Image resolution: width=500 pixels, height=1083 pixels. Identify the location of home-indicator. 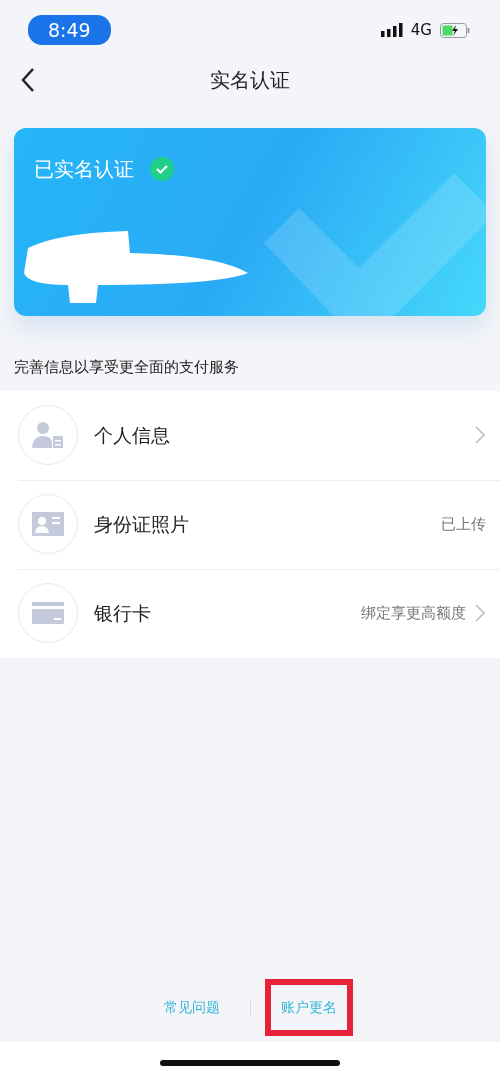
(250, 1062).